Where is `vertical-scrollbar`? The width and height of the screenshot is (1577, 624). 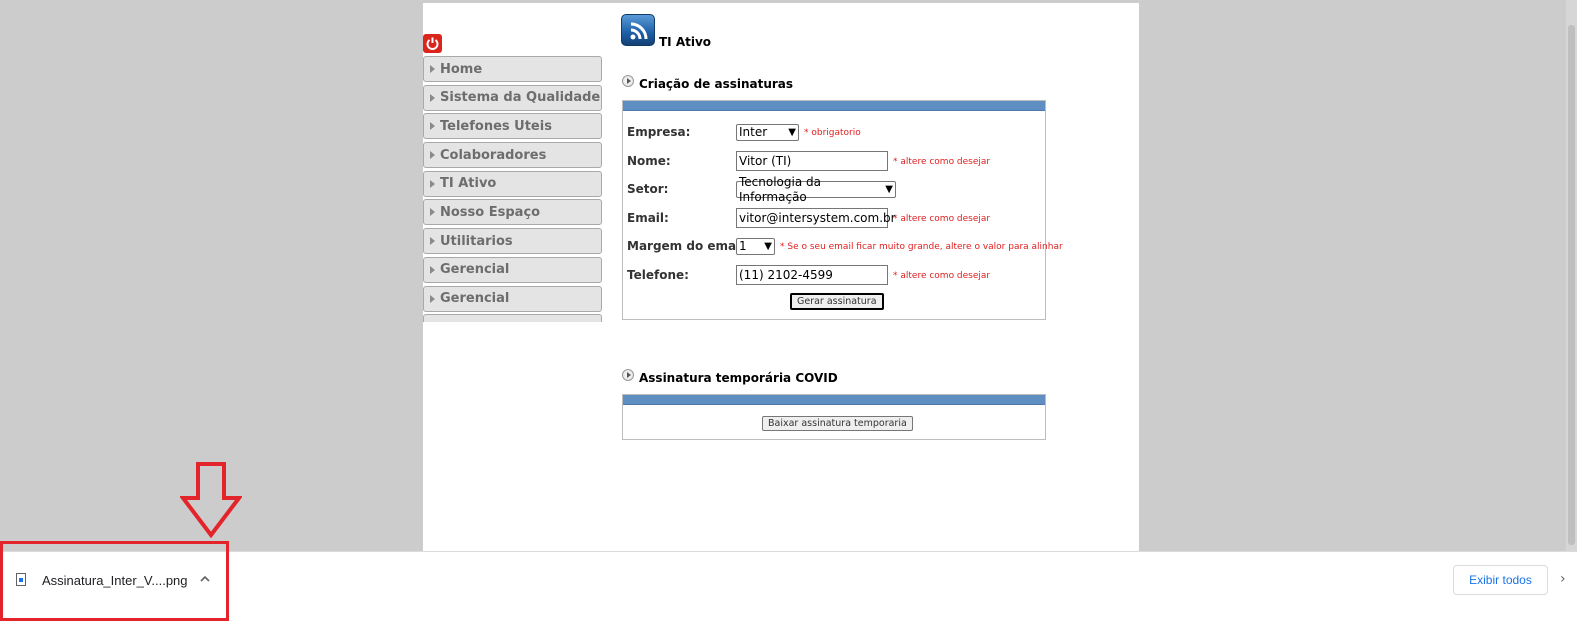 vertical-scrollbar is located at coordinates (1571, 275).